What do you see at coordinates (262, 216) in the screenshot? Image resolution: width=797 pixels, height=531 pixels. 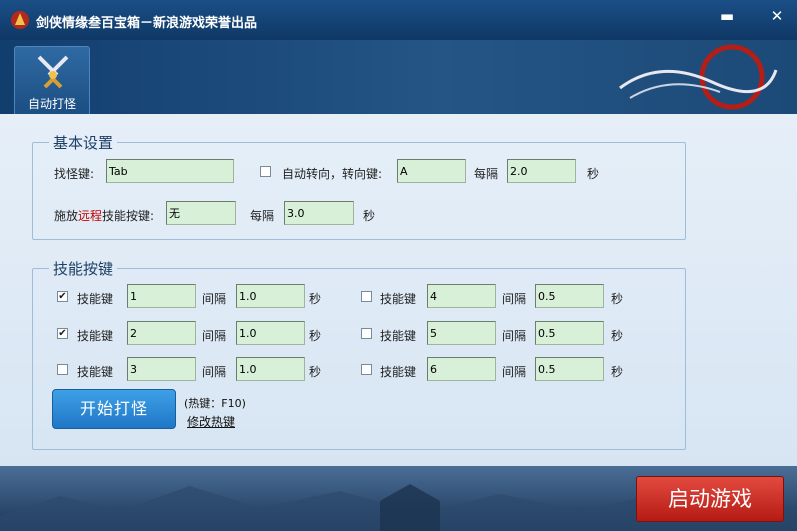 I see `cast-every-label: 每隔` at bounding box center [262, 216].